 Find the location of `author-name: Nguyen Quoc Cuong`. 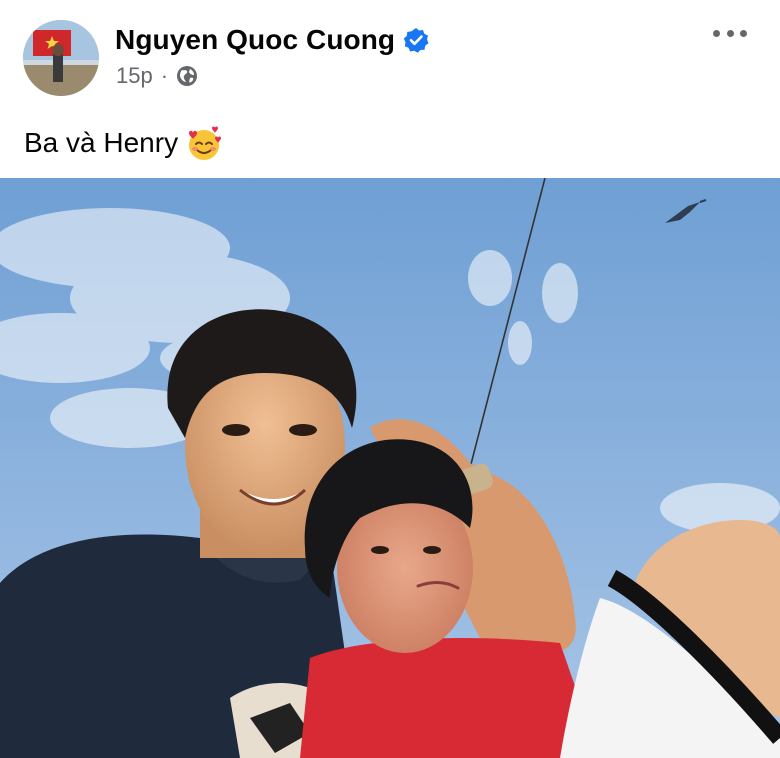

author-name: Nguyen Quoc Cuong is located at coordinates (255, 40).